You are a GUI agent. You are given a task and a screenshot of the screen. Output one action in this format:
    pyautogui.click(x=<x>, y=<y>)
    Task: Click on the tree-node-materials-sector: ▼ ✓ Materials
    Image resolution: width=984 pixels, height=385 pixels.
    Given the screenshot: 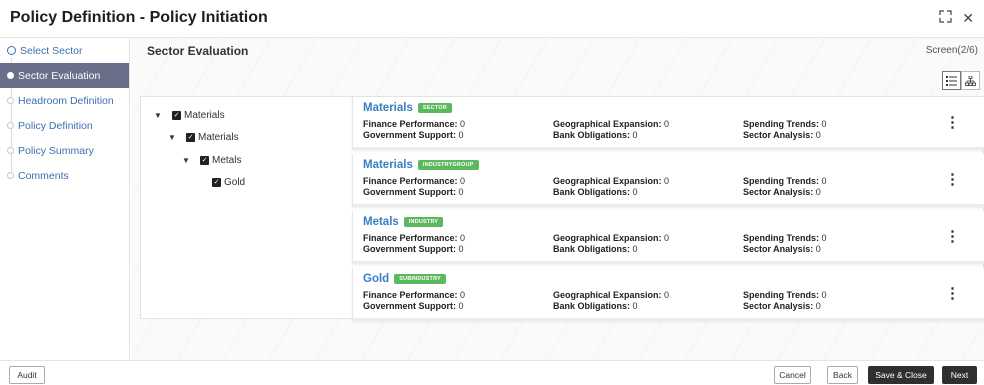 What is the action you would take?
    pyautogui.click(x=189, y=115)
    